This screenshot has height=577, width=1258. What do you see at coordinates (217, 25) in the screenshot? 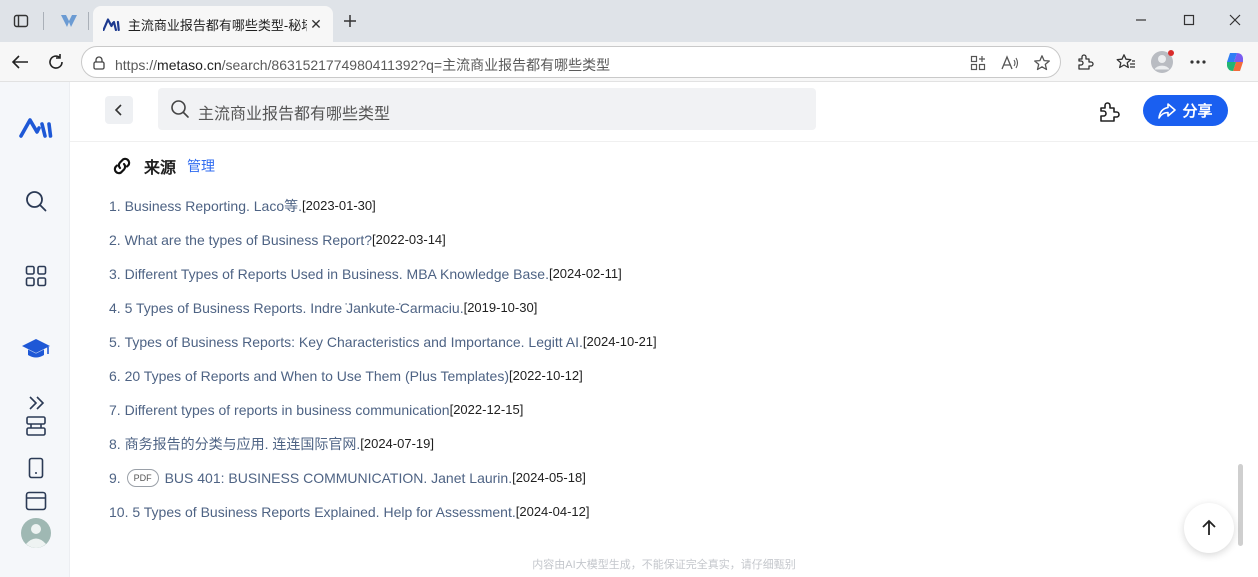
I see `tab-title: 主流商业报告都有哪些类型-秘塔AI搜索` at bounding box center [217, 25].